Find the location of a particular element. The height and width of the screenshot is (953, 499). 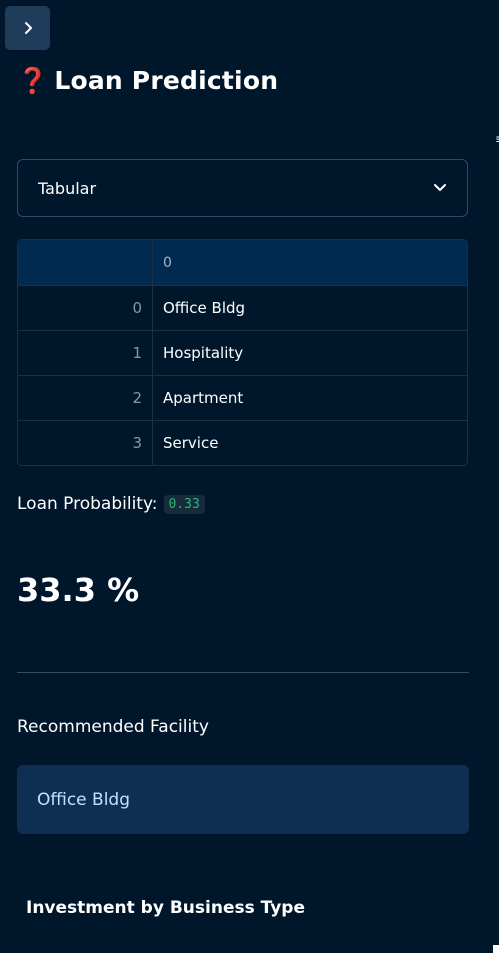

table-row: 0 Office Bldg is located at coordinates (242, 307).